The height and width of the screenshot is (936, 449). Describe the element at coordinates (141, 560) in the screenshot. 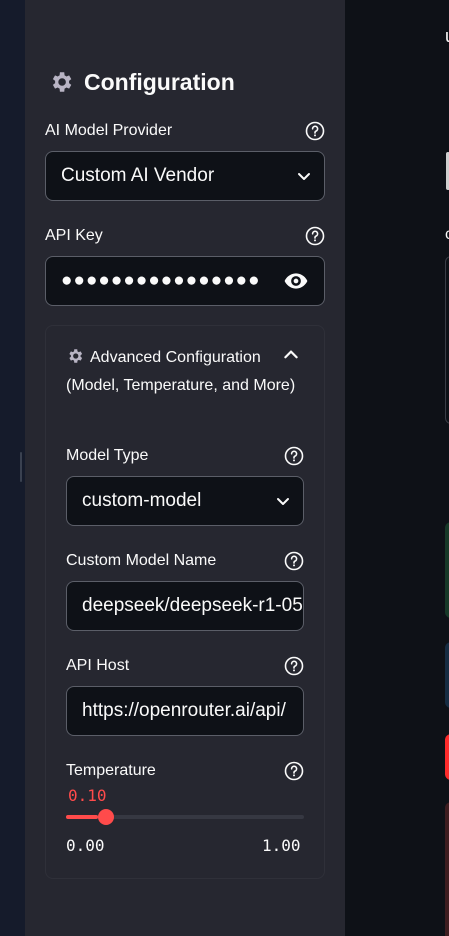

I see `custom-model-label: Custom Model Name` at that location.